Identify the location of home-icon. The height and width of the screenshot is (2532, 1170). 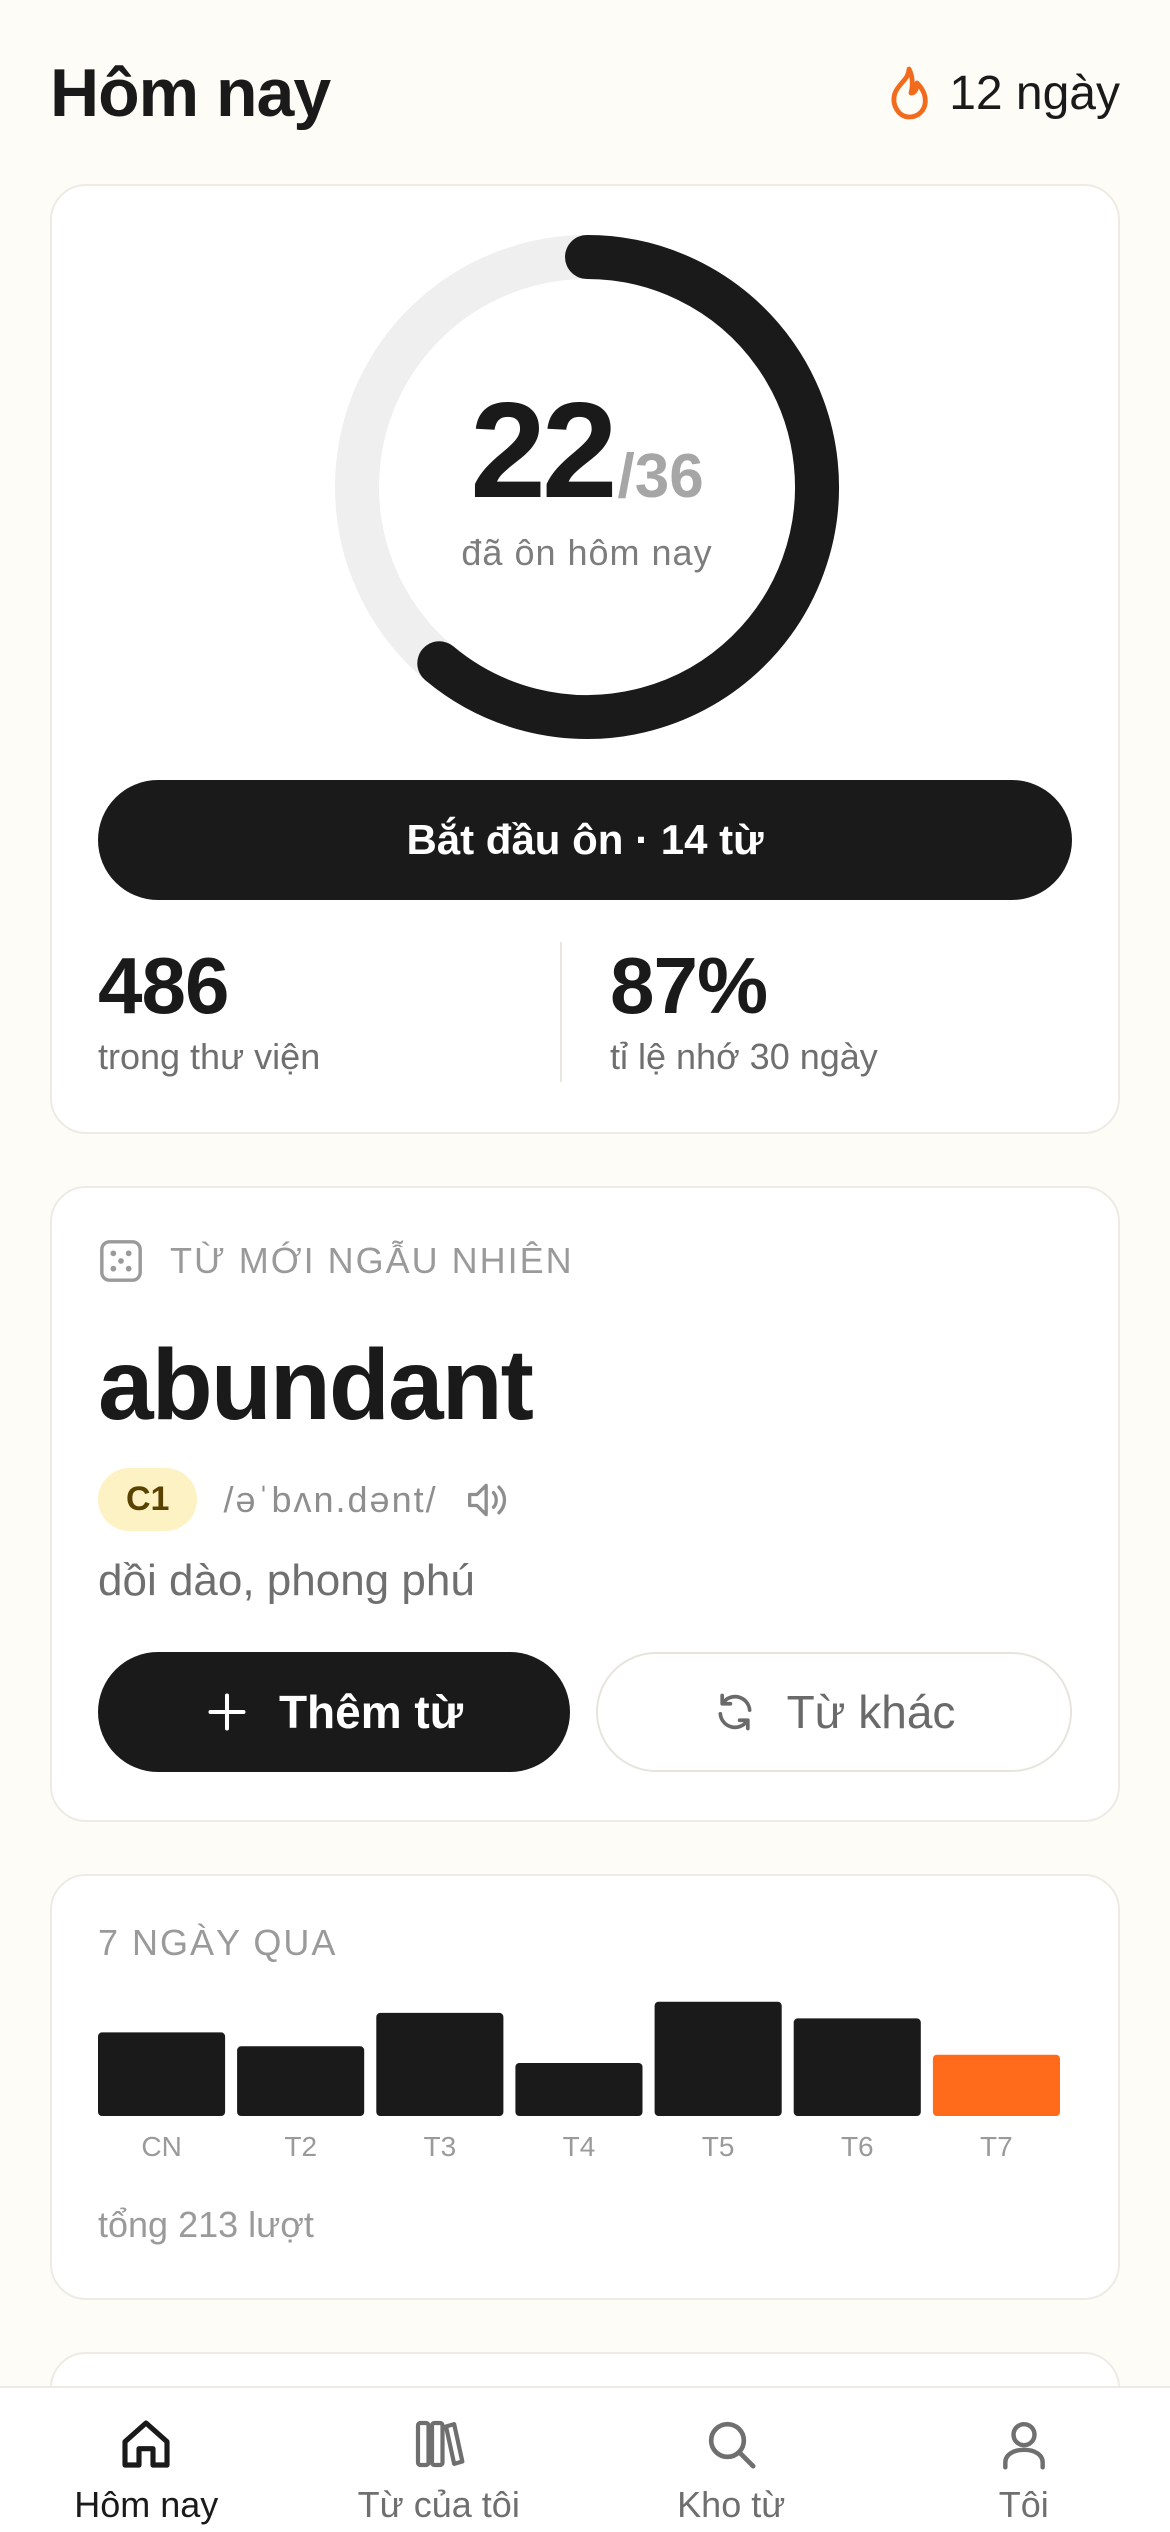
(146, 2444).